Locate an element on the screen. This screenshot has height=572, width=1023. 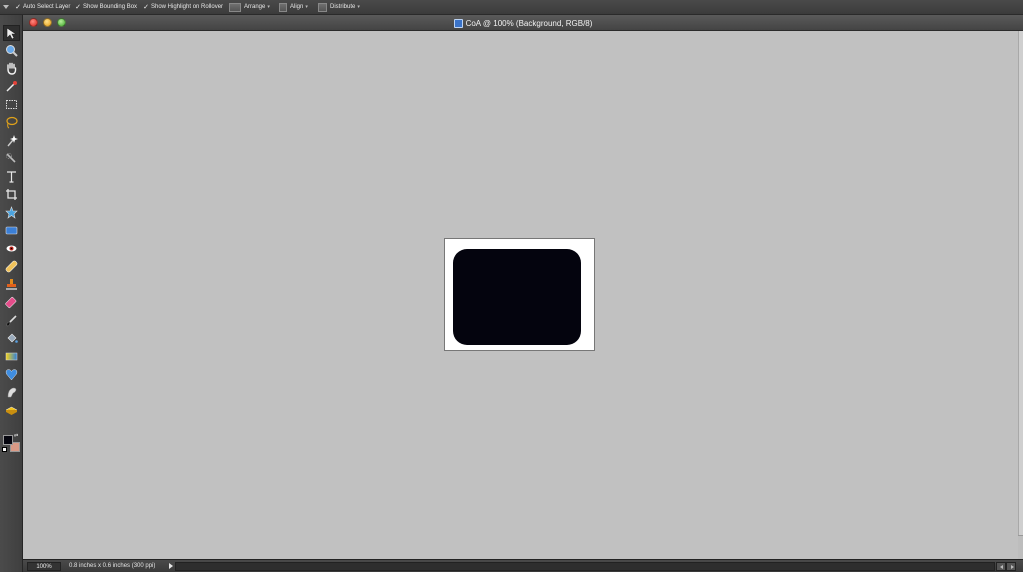
crop-tool is located at coordinates (11, 194).